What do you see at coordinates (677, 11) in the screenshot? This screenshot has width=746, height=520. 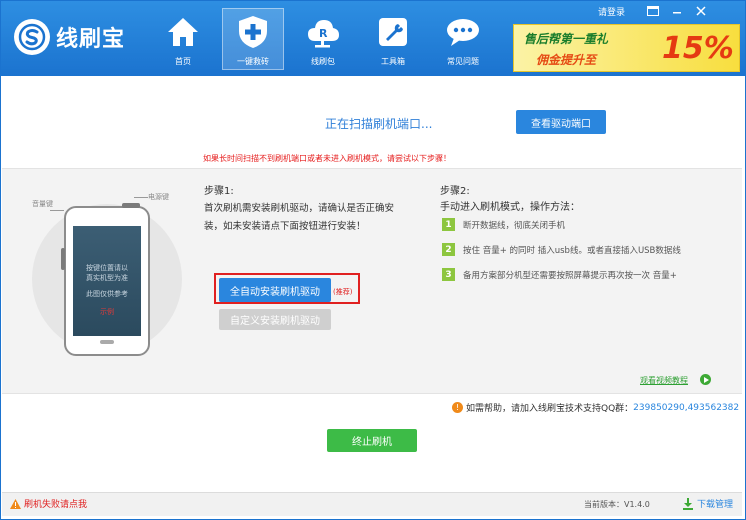 I see `minimize-icon` at bounding box center [677, 11].